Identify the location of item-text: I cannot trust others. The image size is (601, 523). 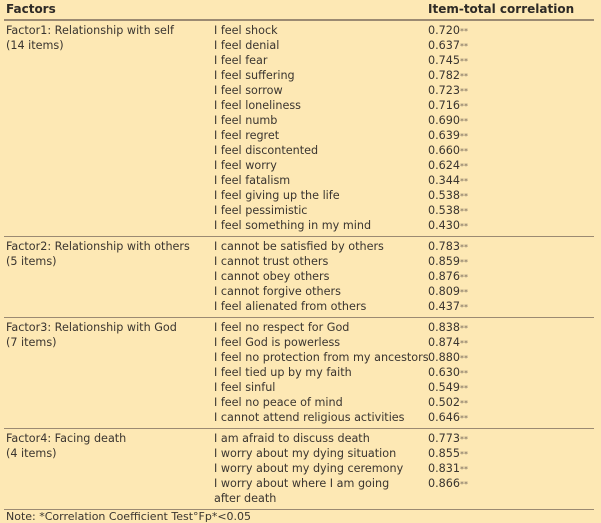
(271, 261).